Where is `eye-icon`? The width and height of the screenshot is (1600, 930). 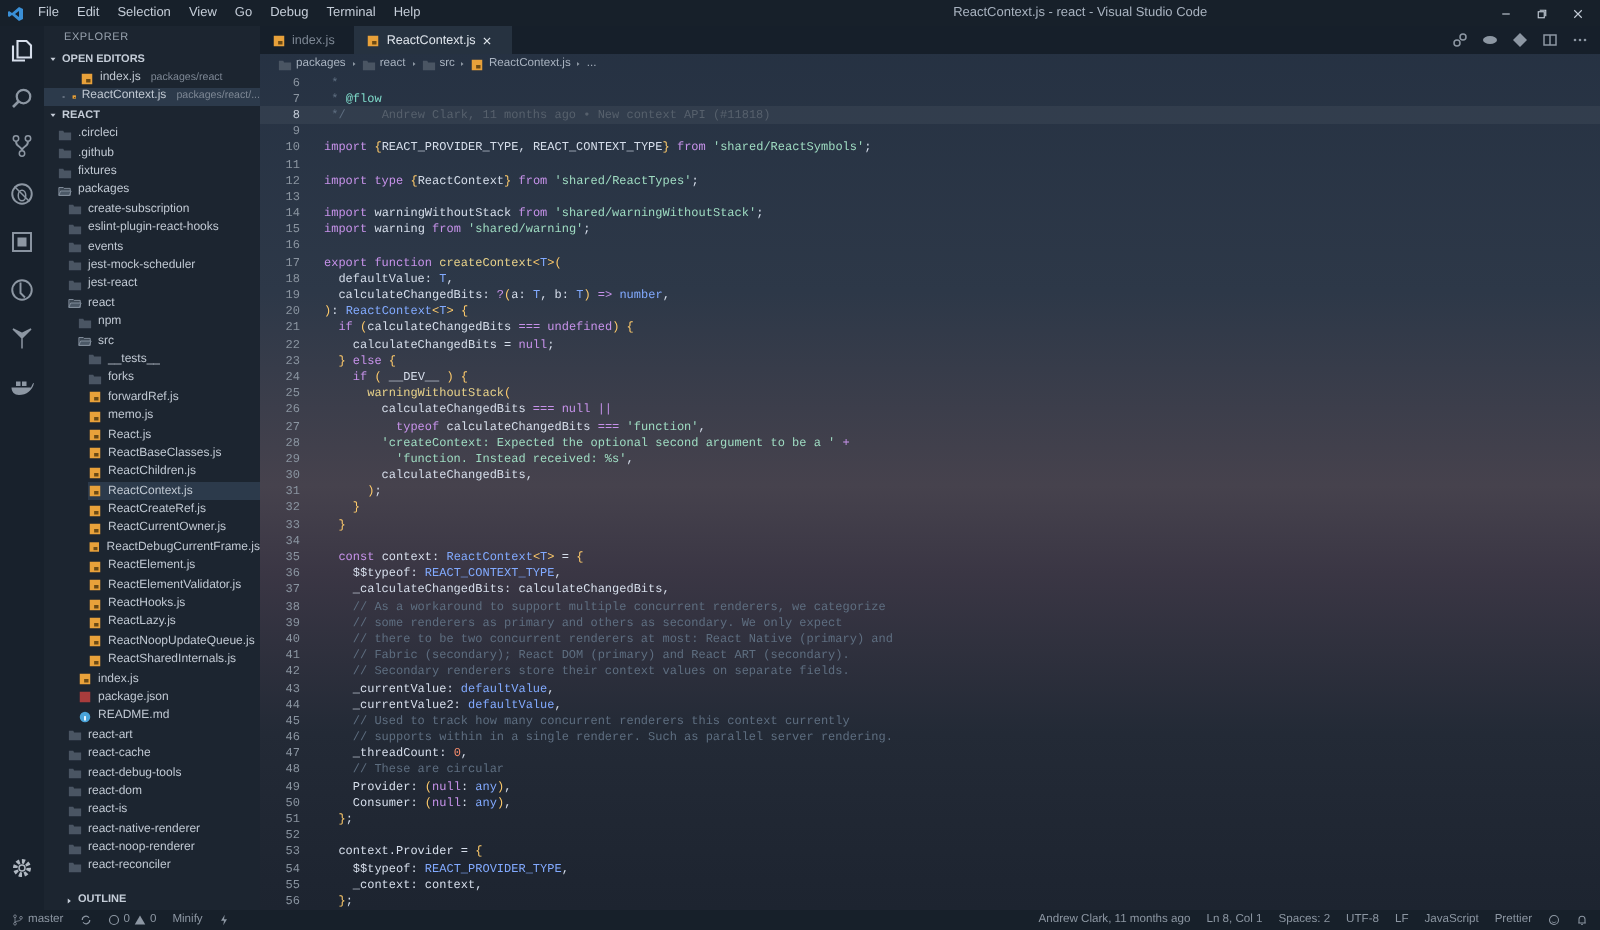
eye-icon is located at coordinates (1490, 40).